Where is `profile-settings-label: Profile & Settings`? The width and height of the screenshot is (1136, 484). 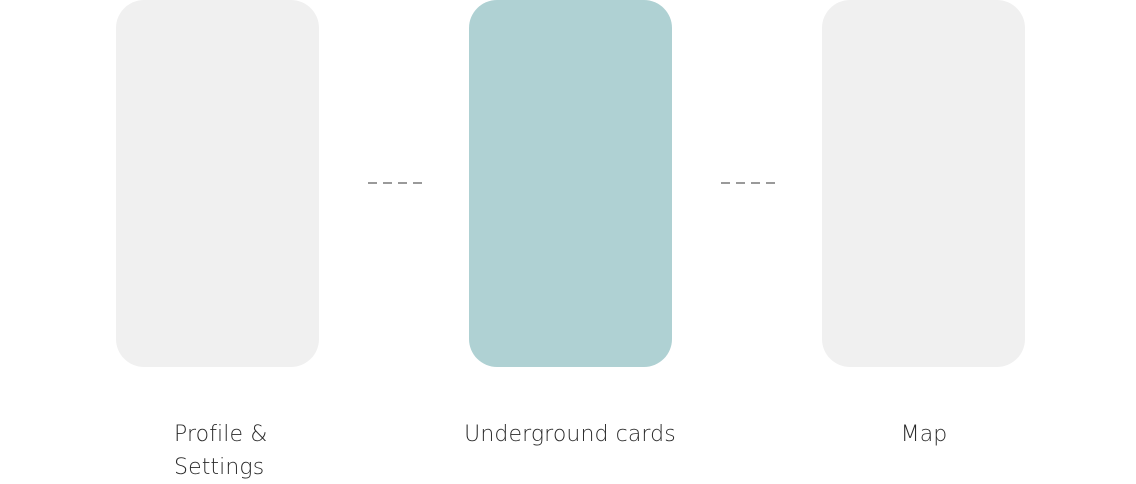 profile-settings-label: Profile & Settings is located at coordinates (244, 451).